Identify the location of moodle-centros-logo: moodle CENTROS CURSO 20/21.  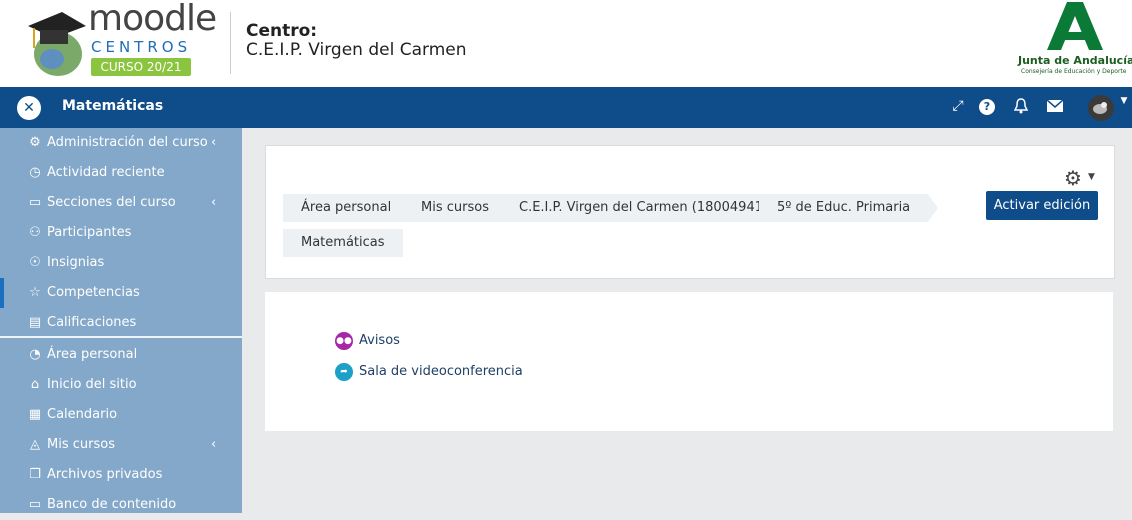
(120, 39).